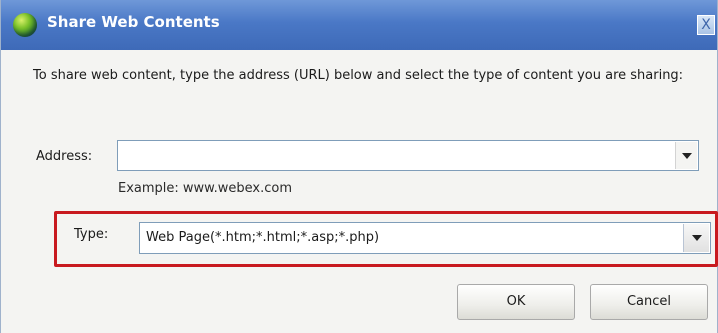 This screenshot has width=718, height=333. What do you see at coordinates (394, 155) in the screenshot?
I see `address-input` at bounding box center [394, 155].